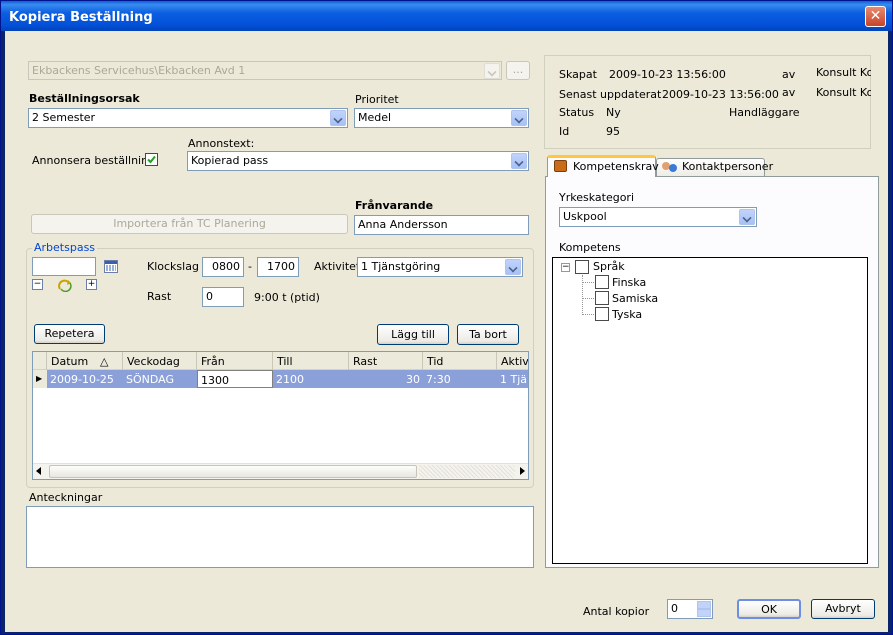 This screenshot has height=635, width=893. Describe the element at coordinates (413, 334) in the screenshot. I see `lagg-till-button: Lägg till` at that location.